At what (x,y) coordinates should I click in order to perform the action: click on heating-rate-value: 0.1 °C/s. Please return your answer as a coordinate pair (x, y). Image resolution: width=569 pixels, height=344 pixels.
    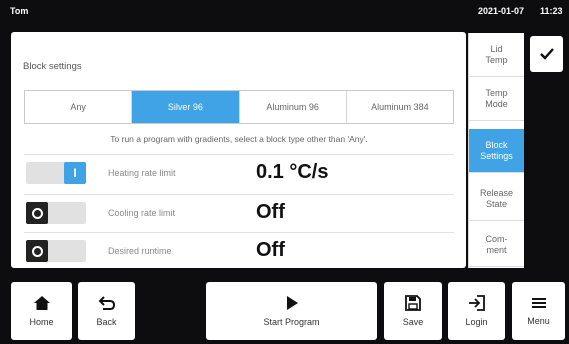
    Looking at the image, I should click on (292, 172).